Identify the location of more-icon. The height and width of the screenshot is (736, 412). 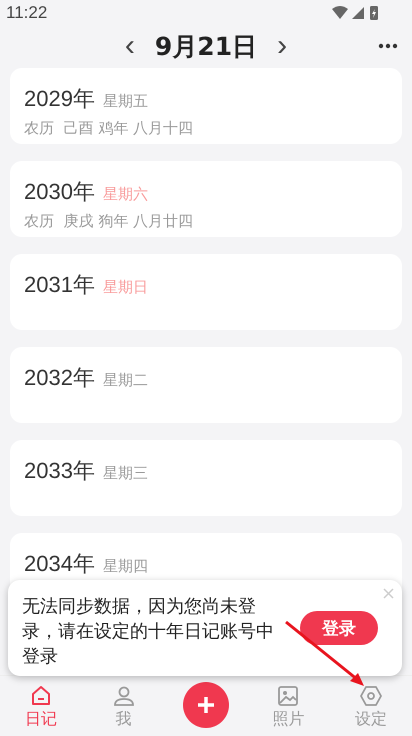
(388, 46).